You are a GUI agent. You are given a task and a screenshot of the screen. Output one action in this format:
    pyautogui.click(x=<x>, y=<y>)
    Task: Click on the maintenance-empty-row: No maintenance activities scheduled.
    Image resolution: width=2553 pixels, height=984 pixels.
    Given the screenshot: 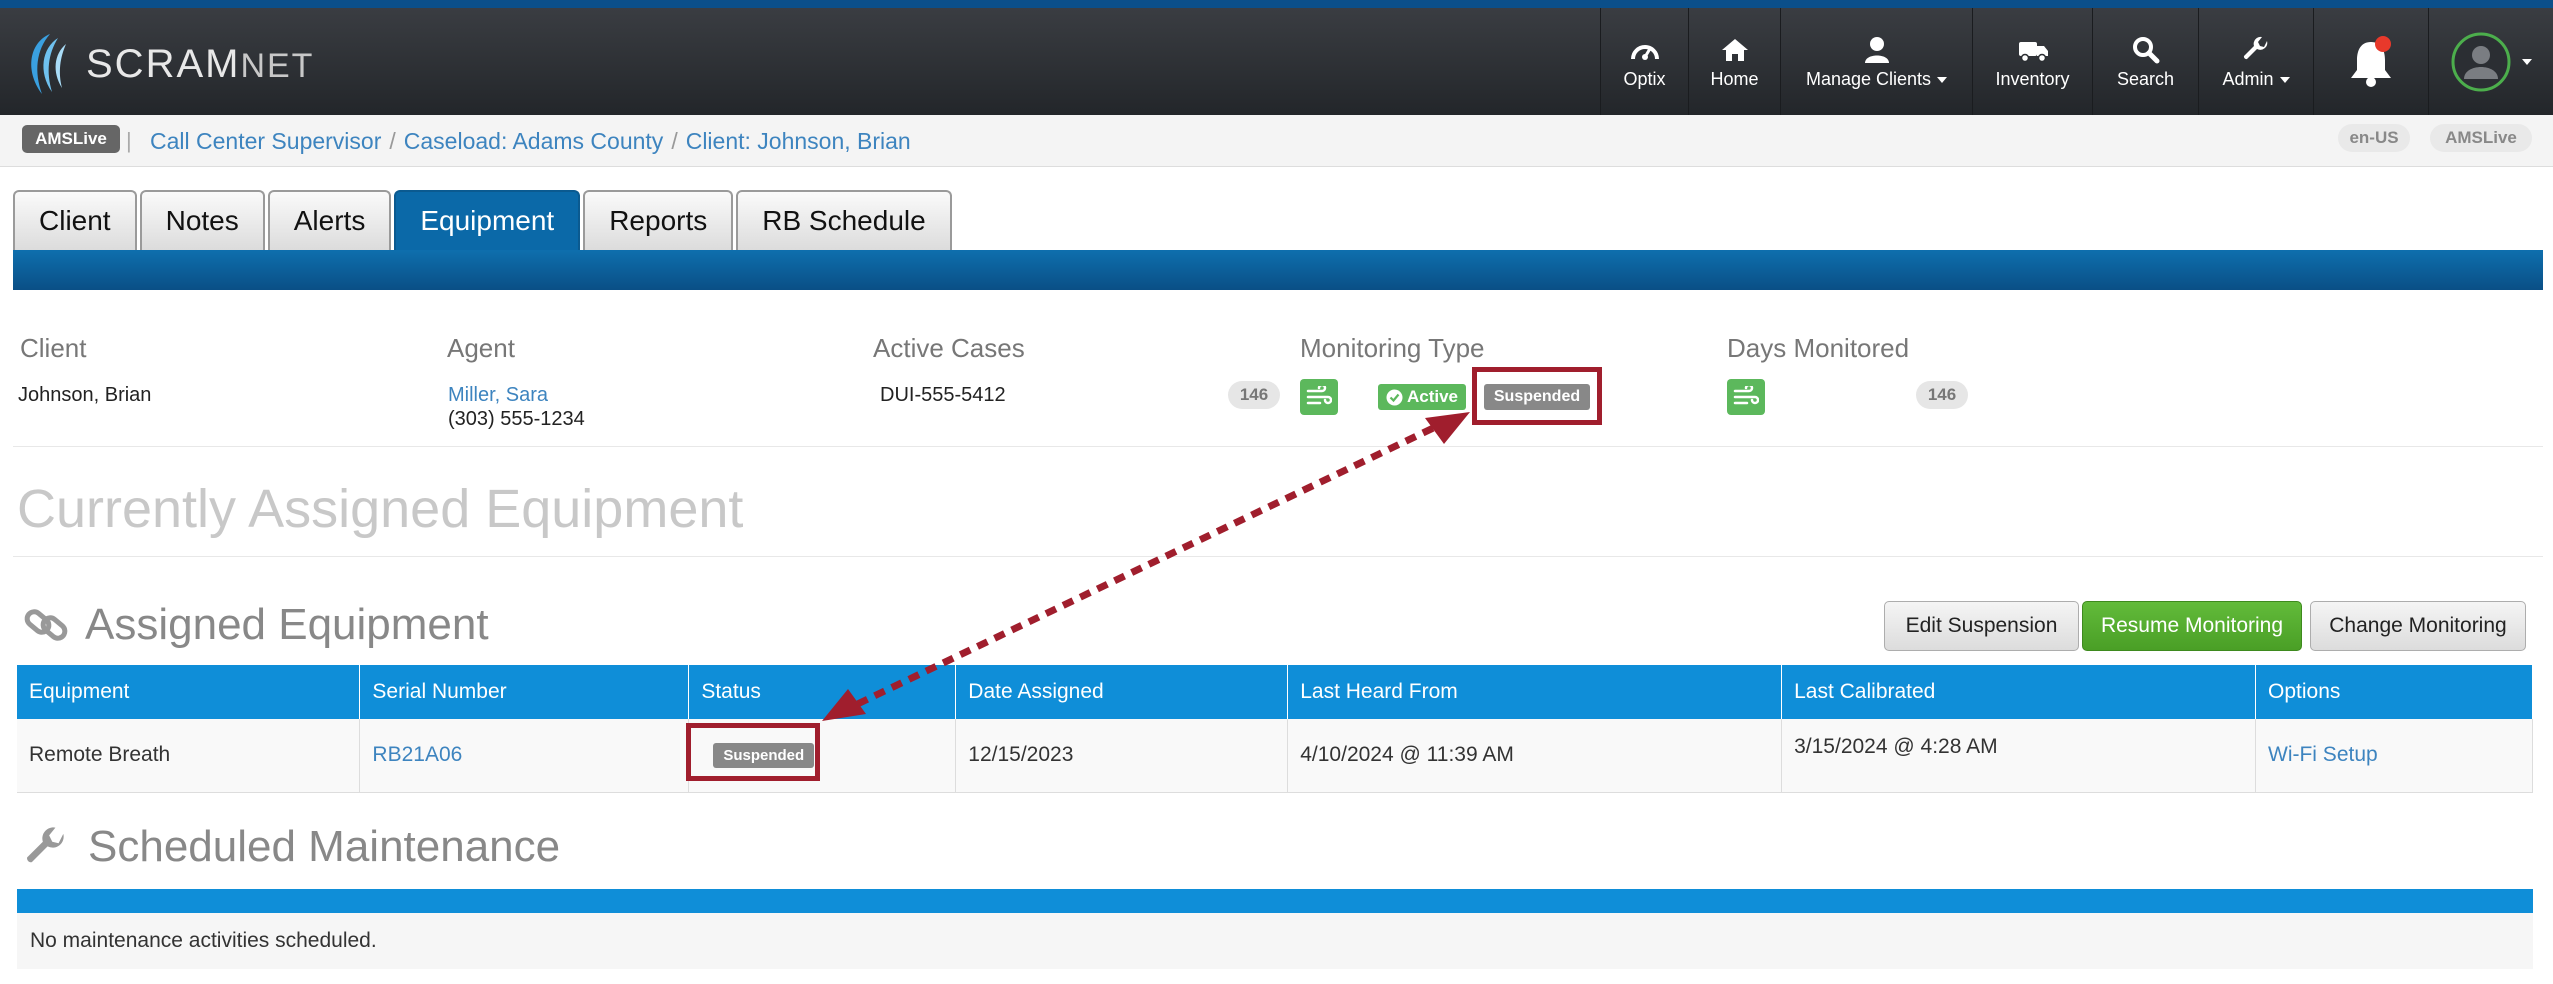 What is the action you would take?
    pyautogui.click(x=1275, y=941)
    